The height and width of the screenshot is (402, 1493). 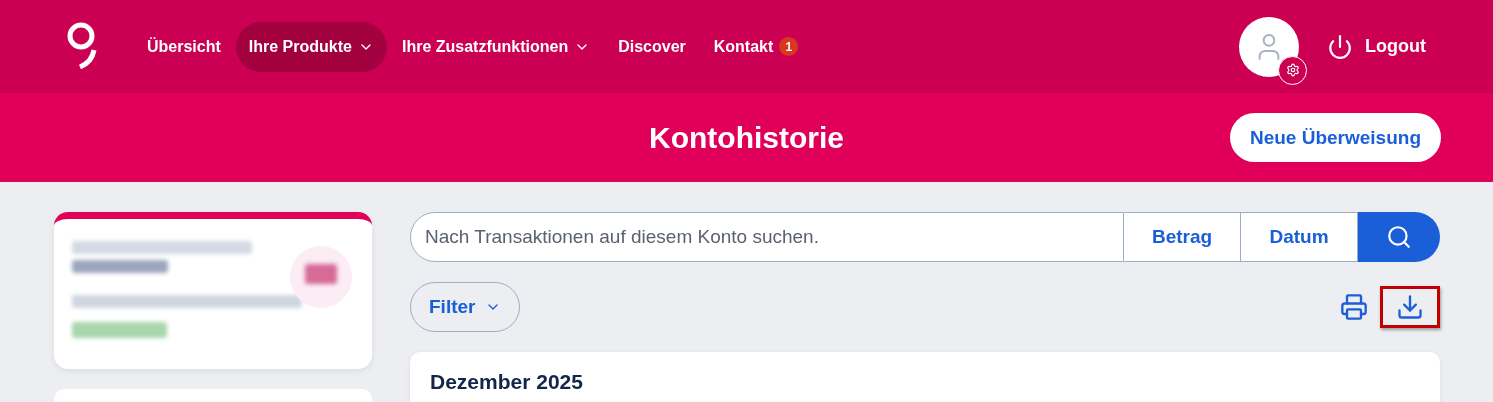 I want to click on search-field: Nach Transaktionen auf diesem Konto suchen., so click(x=767, y=237).